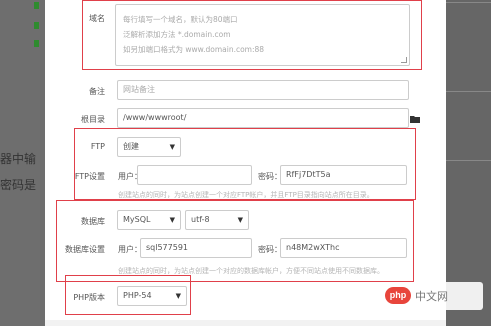  Describe the element at coordinates (89, 297) in the screenshot. I see `php-version-label: PHP版本` at that location.